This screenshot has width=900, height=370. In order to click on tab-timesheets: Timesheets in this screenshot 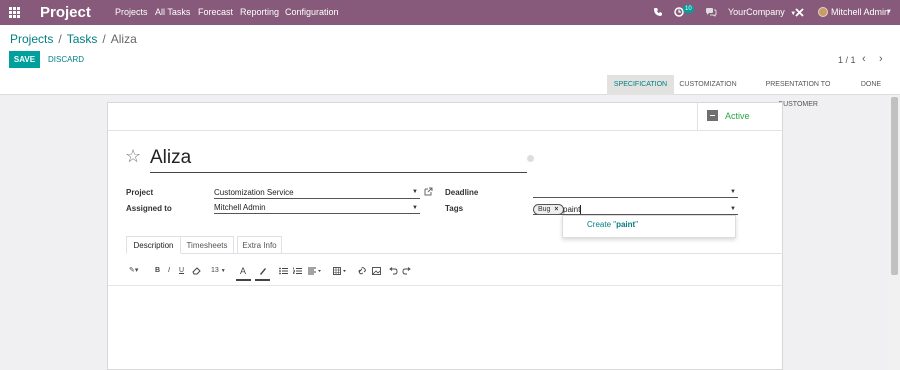, I will do `click(207, 245)`.